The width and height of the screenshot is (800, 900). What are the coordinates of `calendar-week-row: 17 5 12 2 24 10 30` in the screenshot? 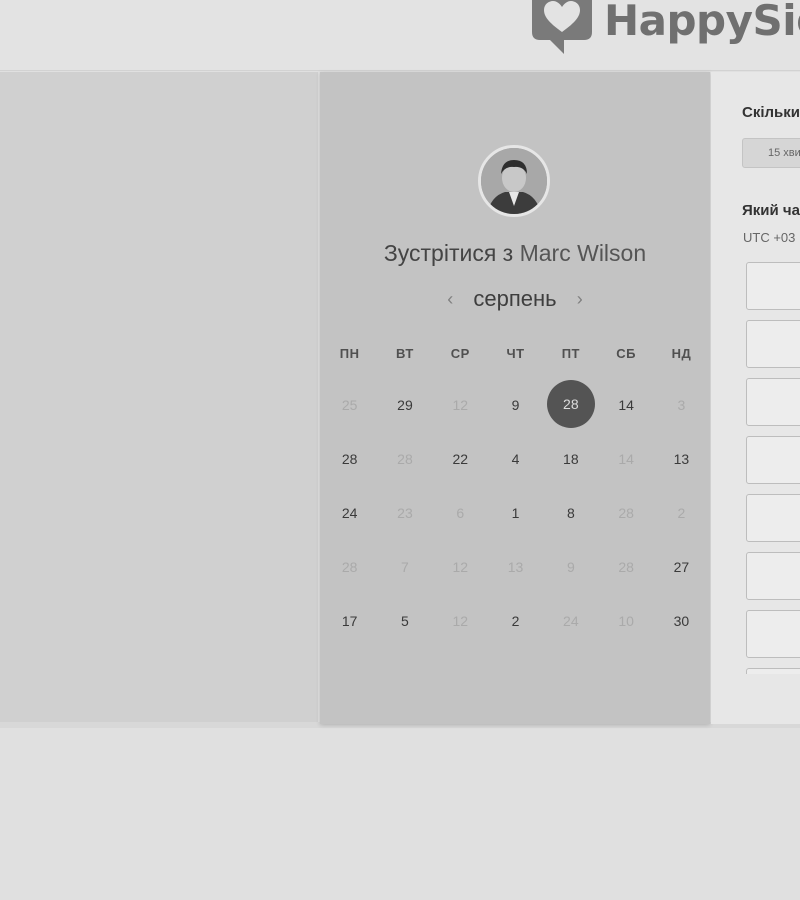 It's located at (516, 621).